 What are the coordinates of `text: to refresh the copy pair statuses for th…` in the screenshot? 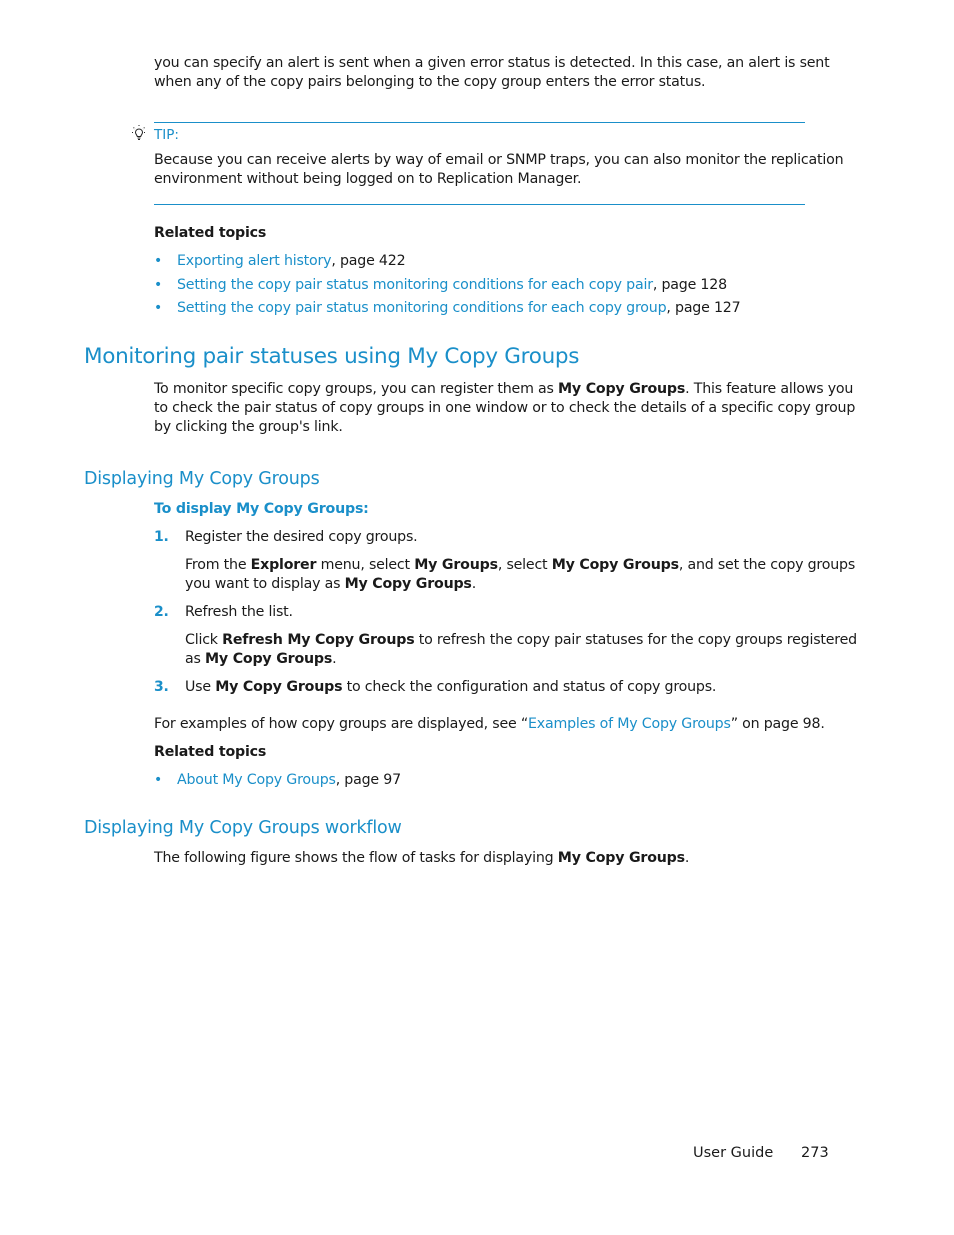 It's located at (635, 640).